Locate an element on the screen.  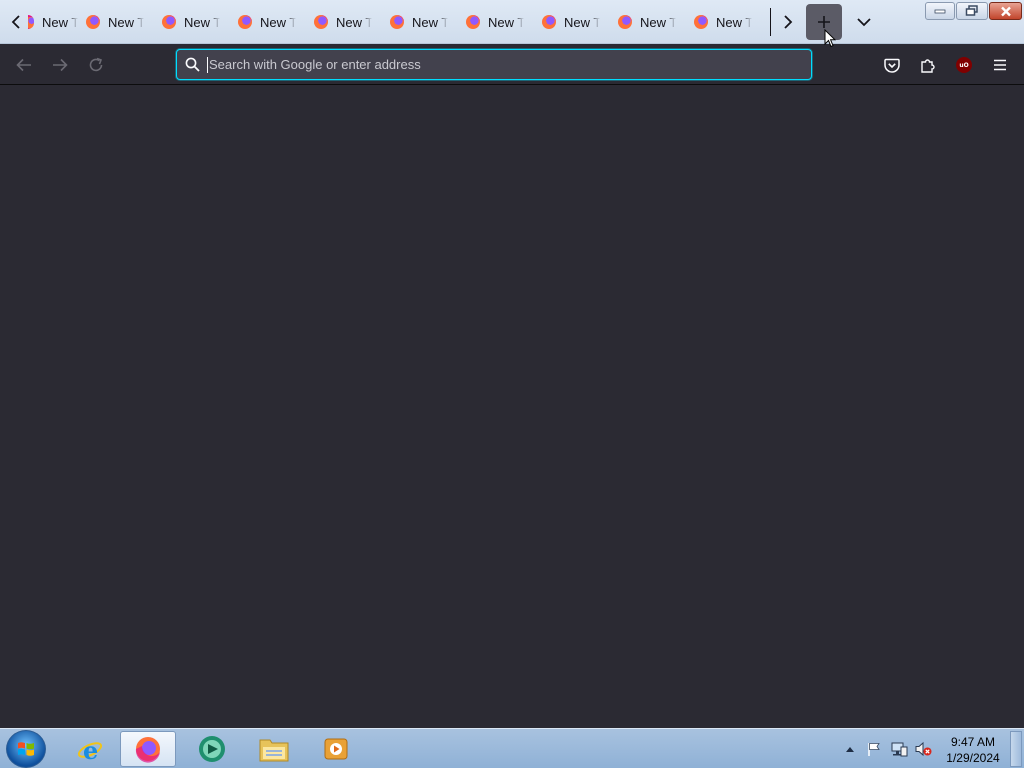
restore-icon is located at coordinates (971, 10).